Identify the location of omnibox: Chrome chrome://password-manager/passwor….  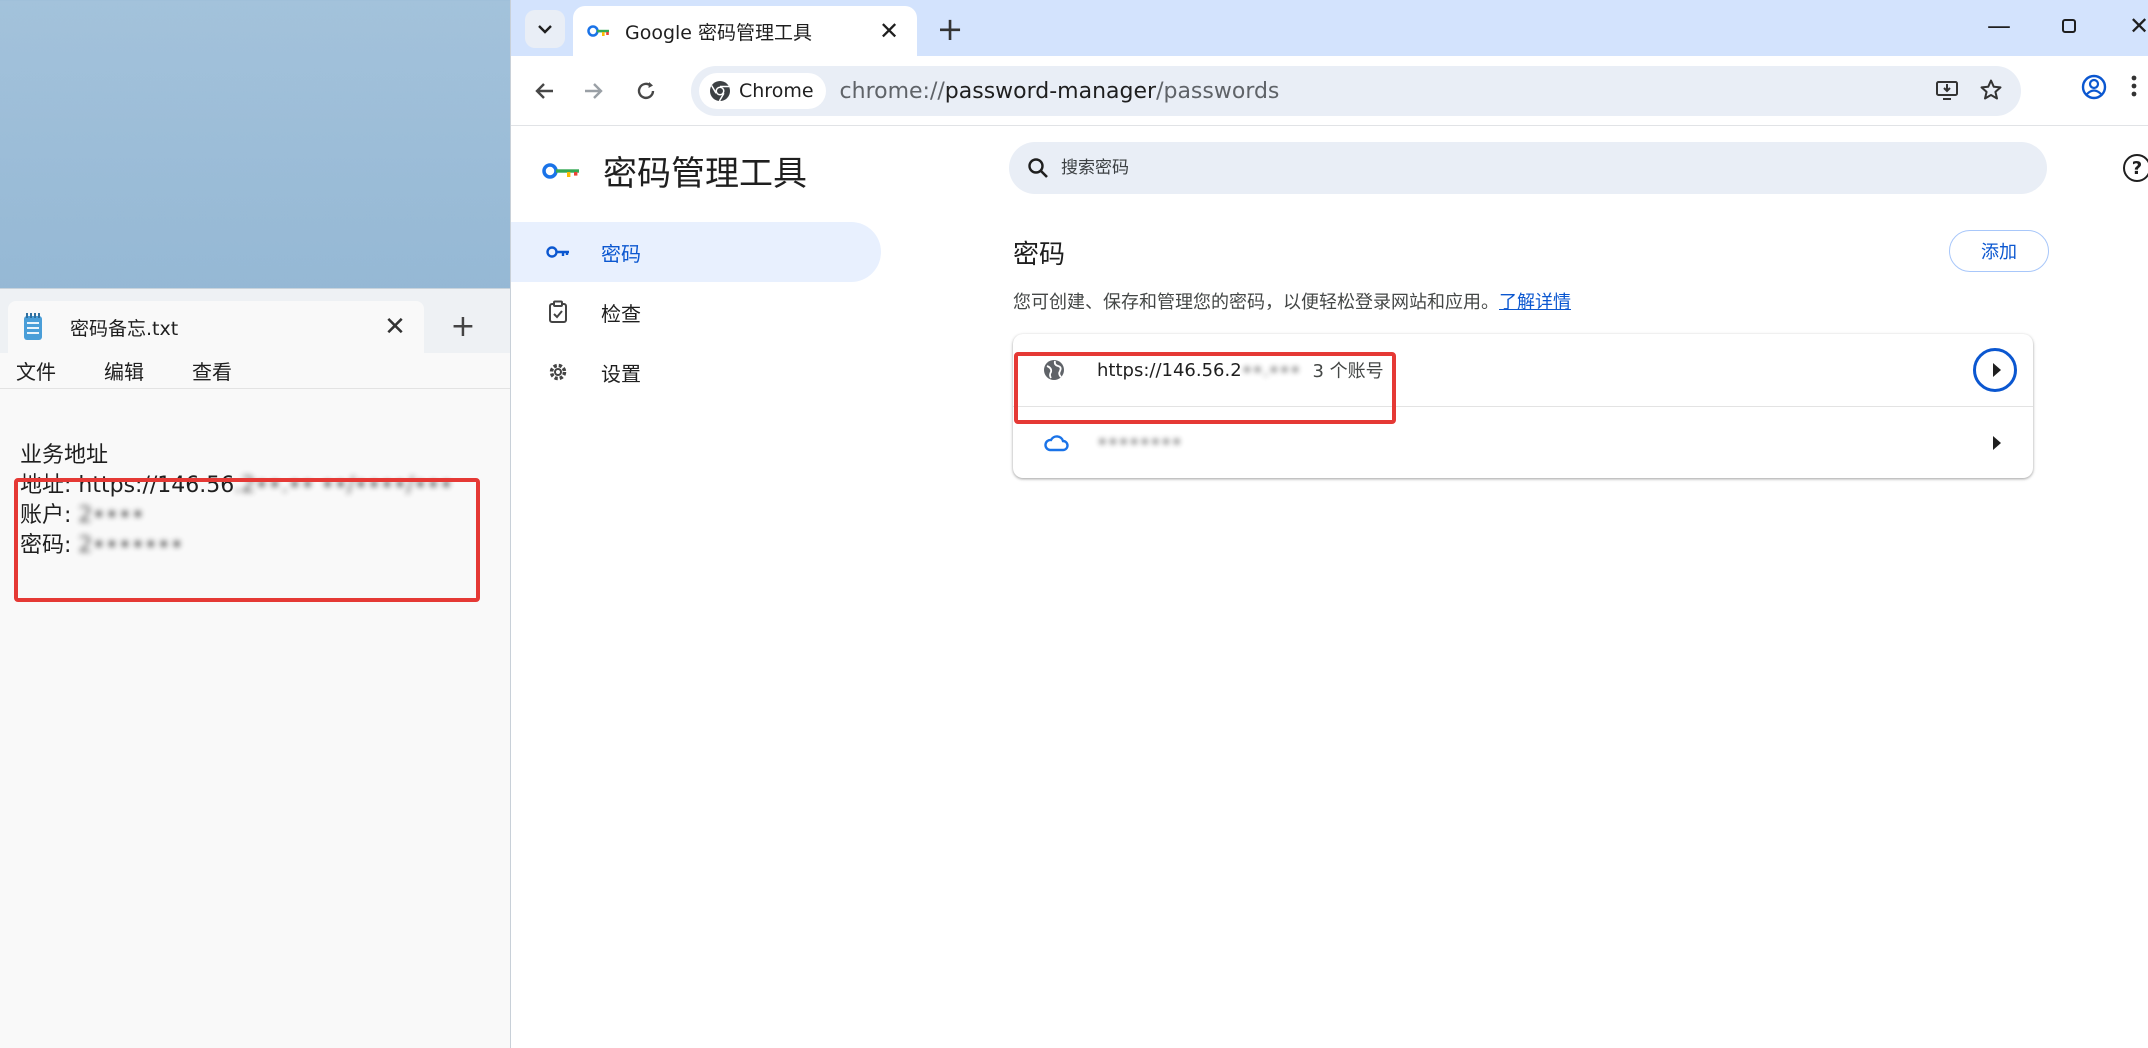
(1356, 91).